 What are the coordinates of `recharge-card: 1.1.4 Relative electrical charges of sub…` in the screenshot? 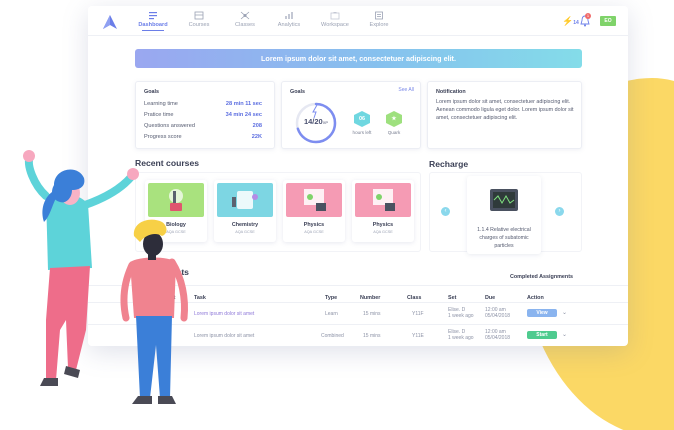 It's located at (504, 215).